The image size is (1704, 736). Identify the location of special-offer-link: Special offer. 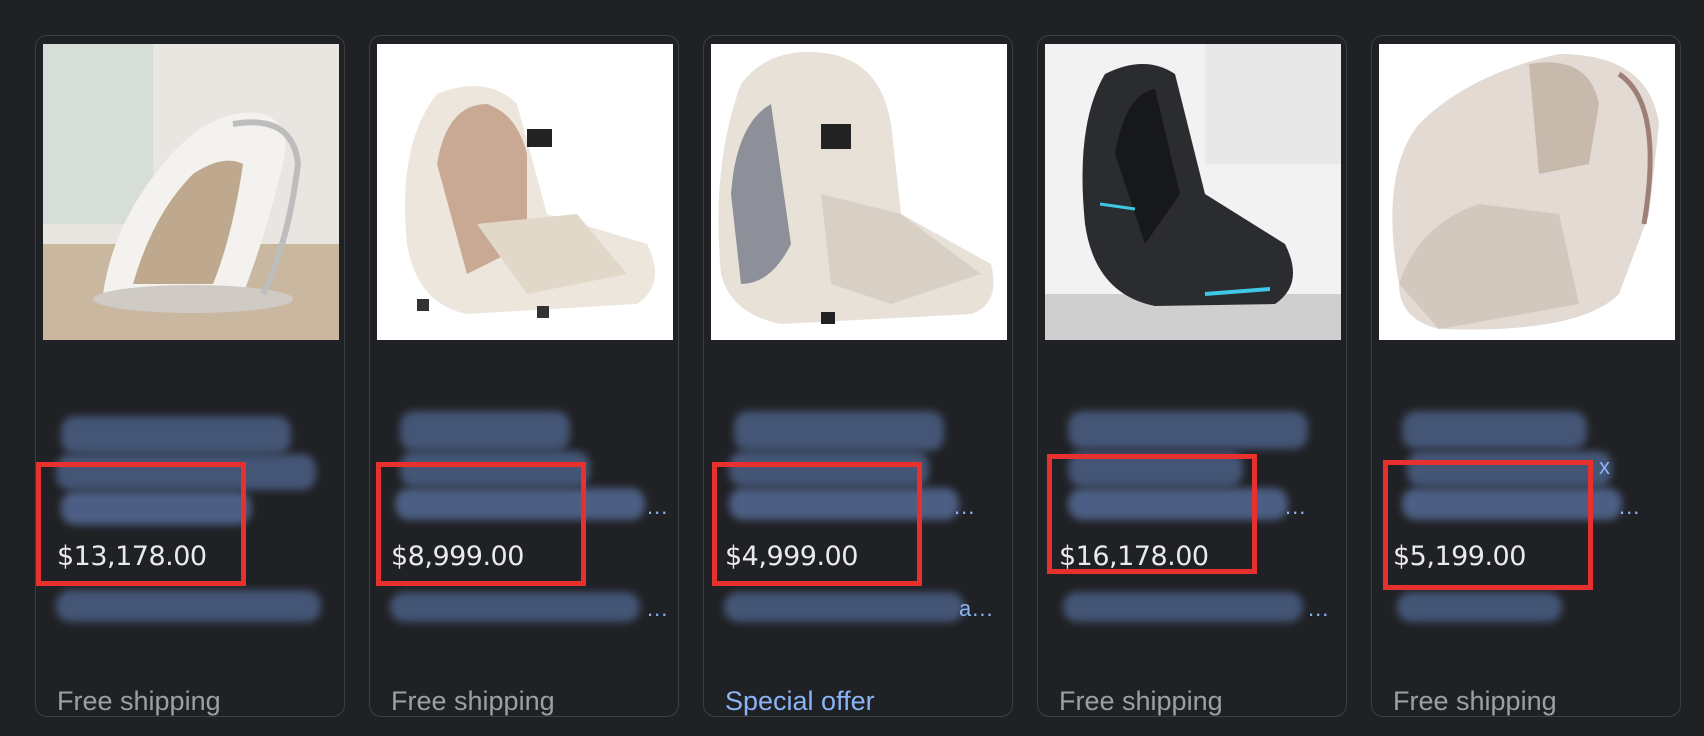
(800, 701).